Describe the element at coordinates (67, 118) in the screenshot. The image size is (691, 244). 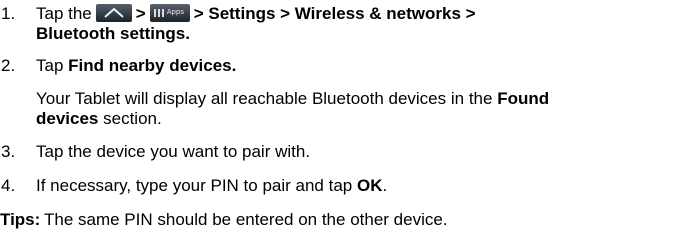
I see `note-bold-text: devices` at that location.